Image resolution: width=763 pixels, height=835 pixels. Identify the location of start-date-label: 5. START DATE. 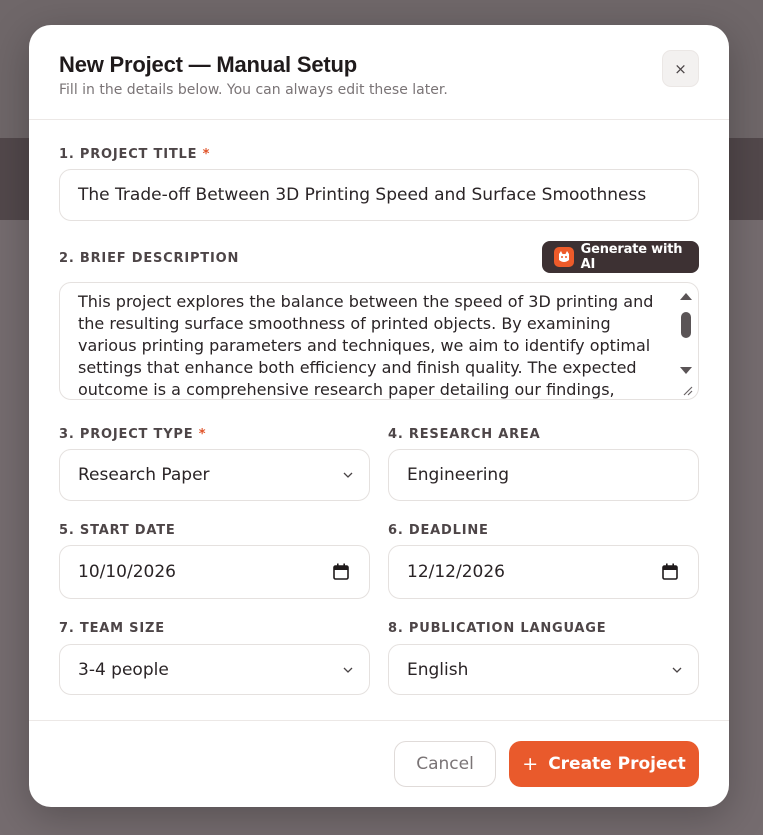
(117, 530).